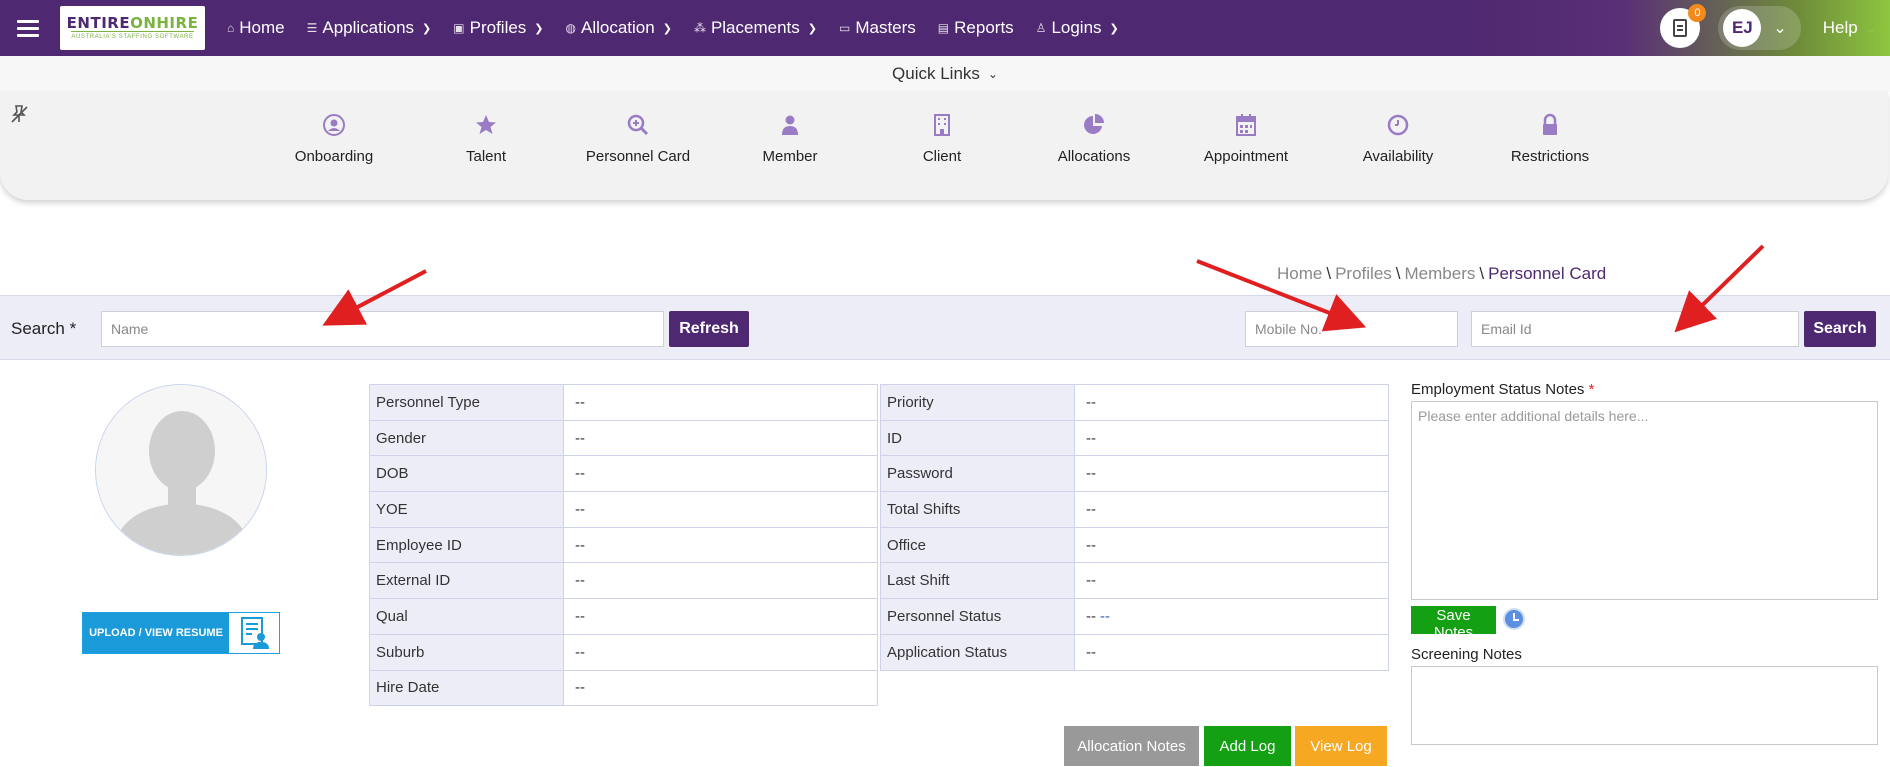 This screenshot has width=1890, height=767. I want to click on detail-value: -- --, so click(1231, 616).